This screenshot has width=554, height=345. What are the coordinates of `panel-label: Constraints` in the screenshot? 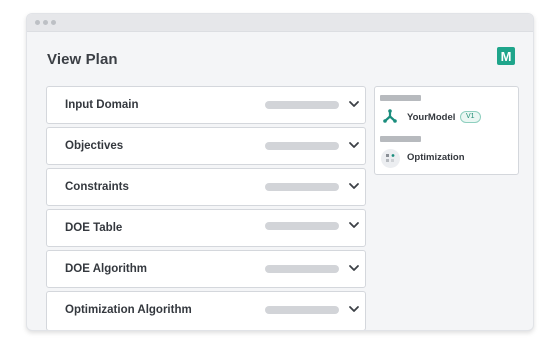 It's located at (97, 187).